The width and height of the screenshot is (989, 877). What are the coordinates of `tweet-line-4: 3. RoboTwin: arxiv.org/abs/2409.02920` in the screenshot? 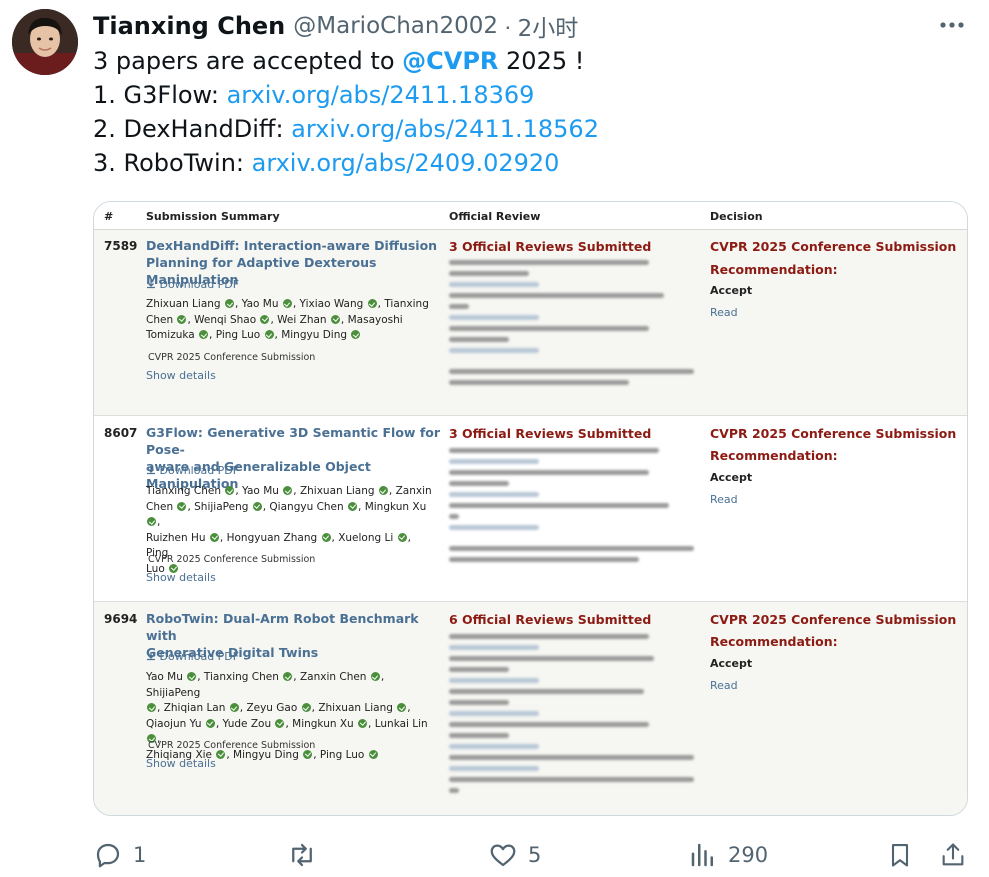 It's located at (523, 163).